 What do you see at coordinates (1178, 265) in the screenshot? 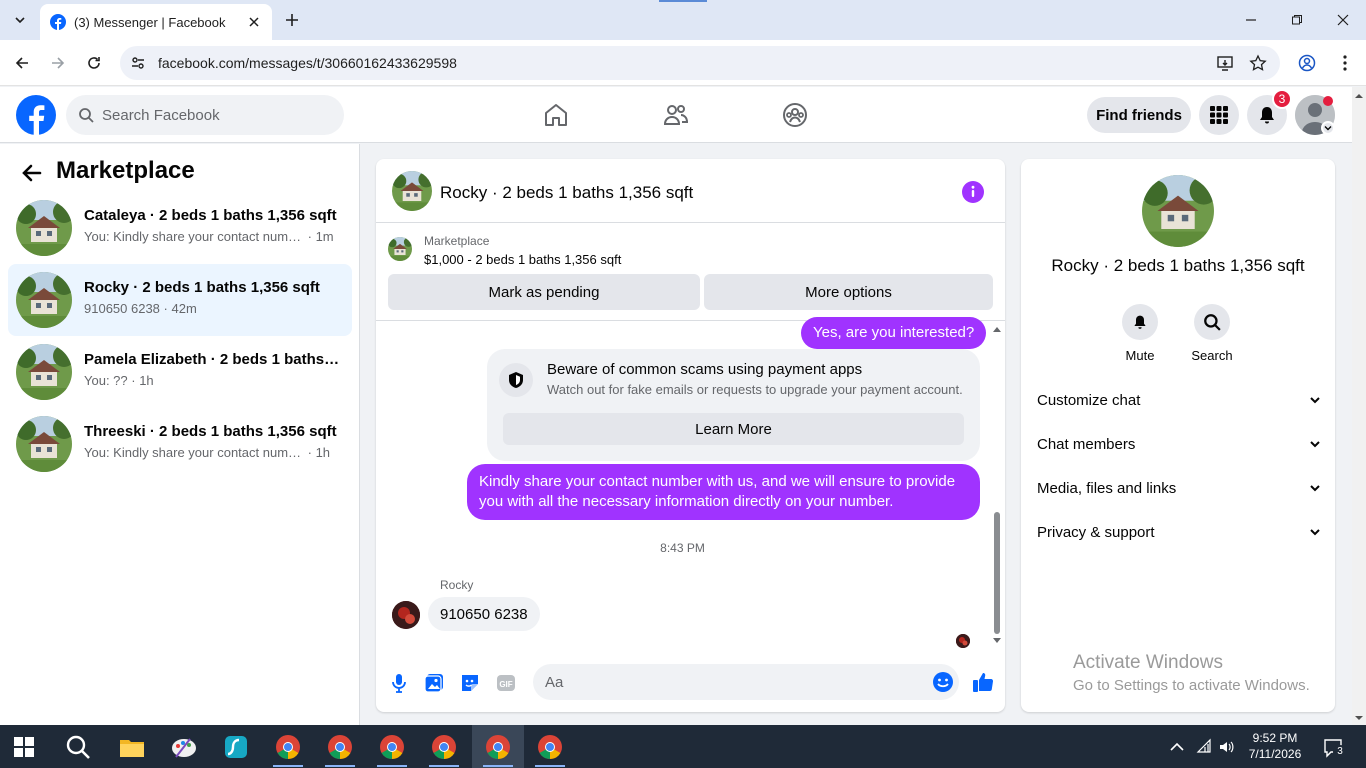
I see `details-name: Rocky · 2 beds 1 baths 1,356 sqft` at bounding box center [1178, 265].